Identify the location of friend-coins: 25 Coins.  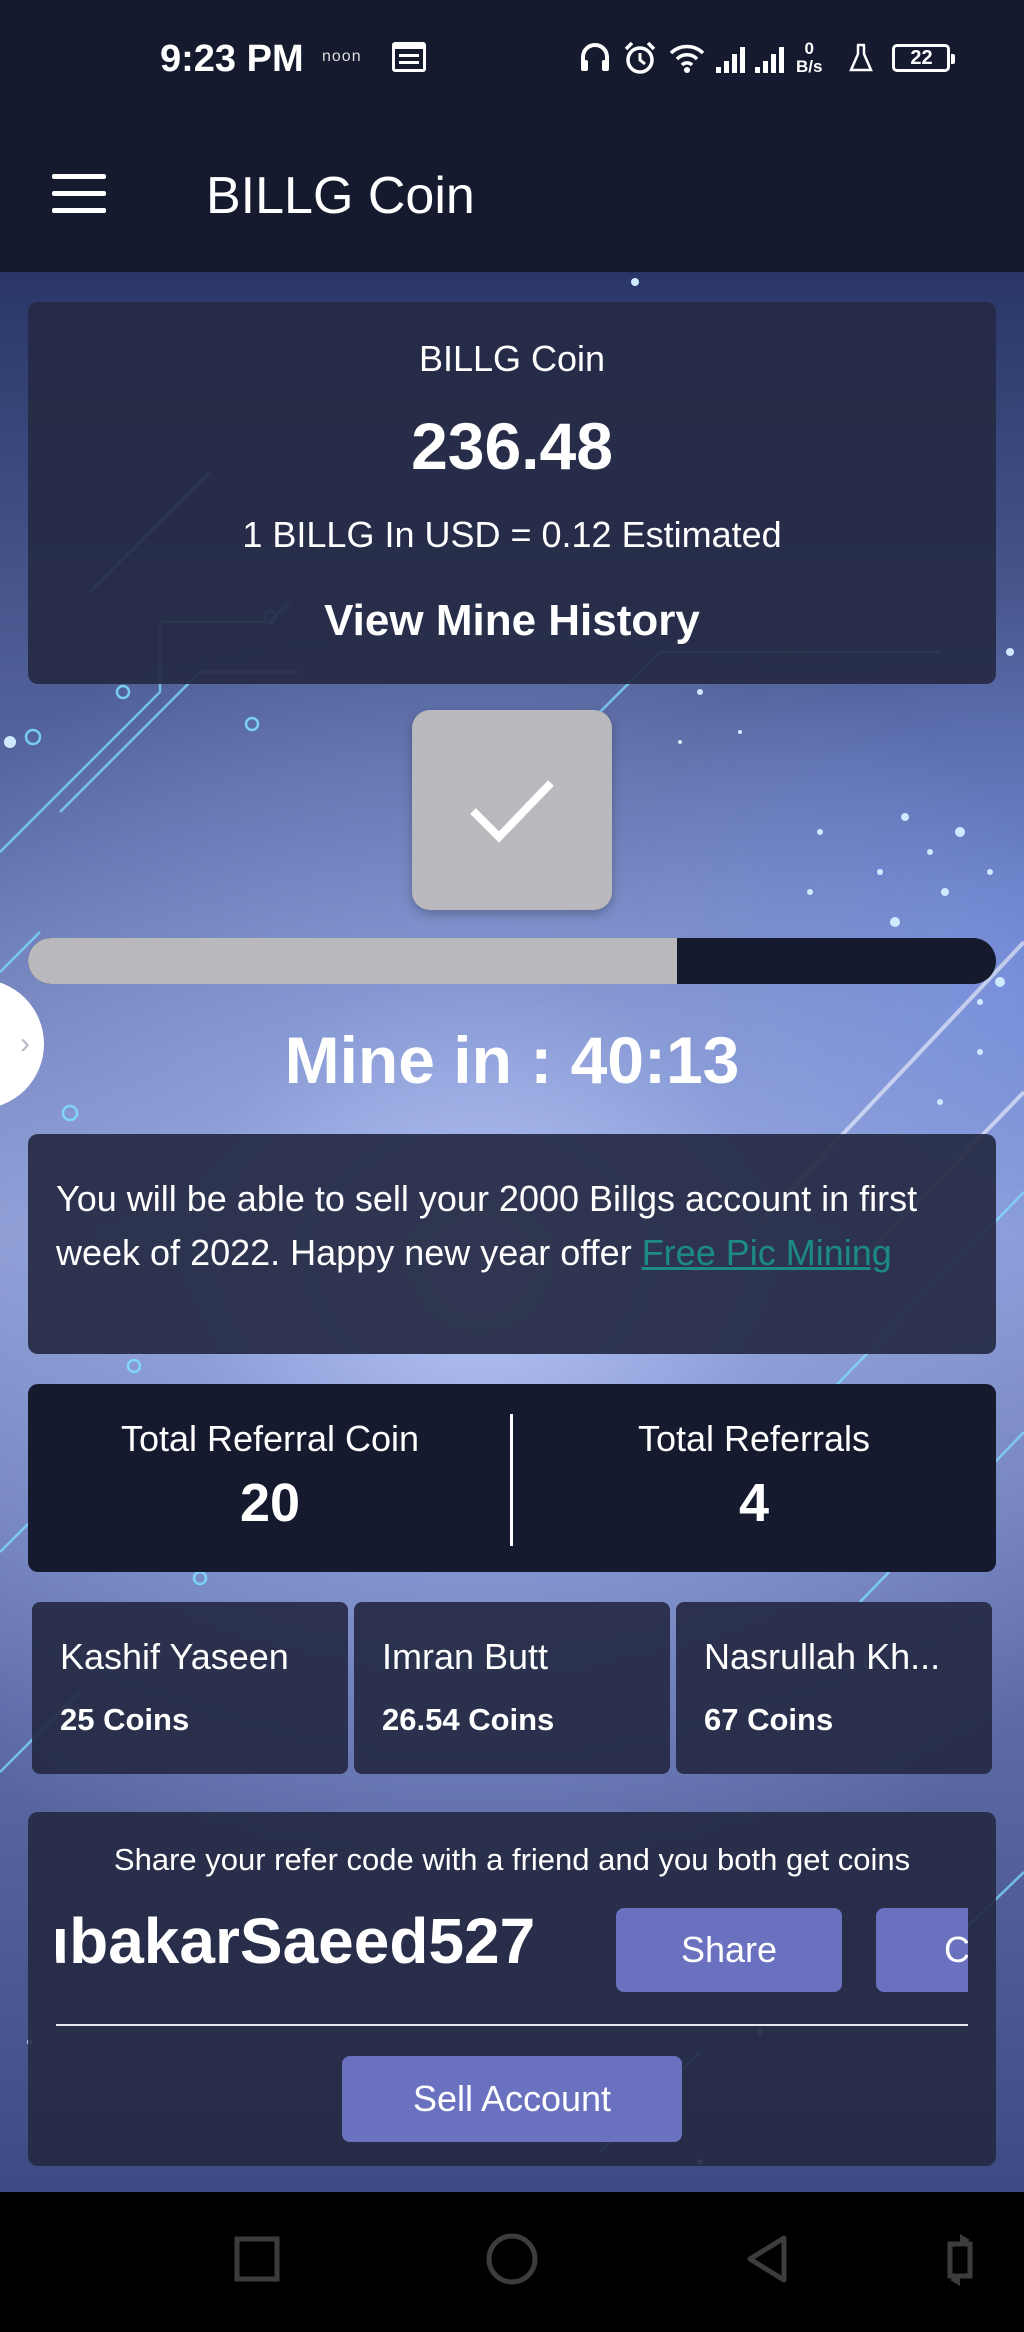
(125, 1719).